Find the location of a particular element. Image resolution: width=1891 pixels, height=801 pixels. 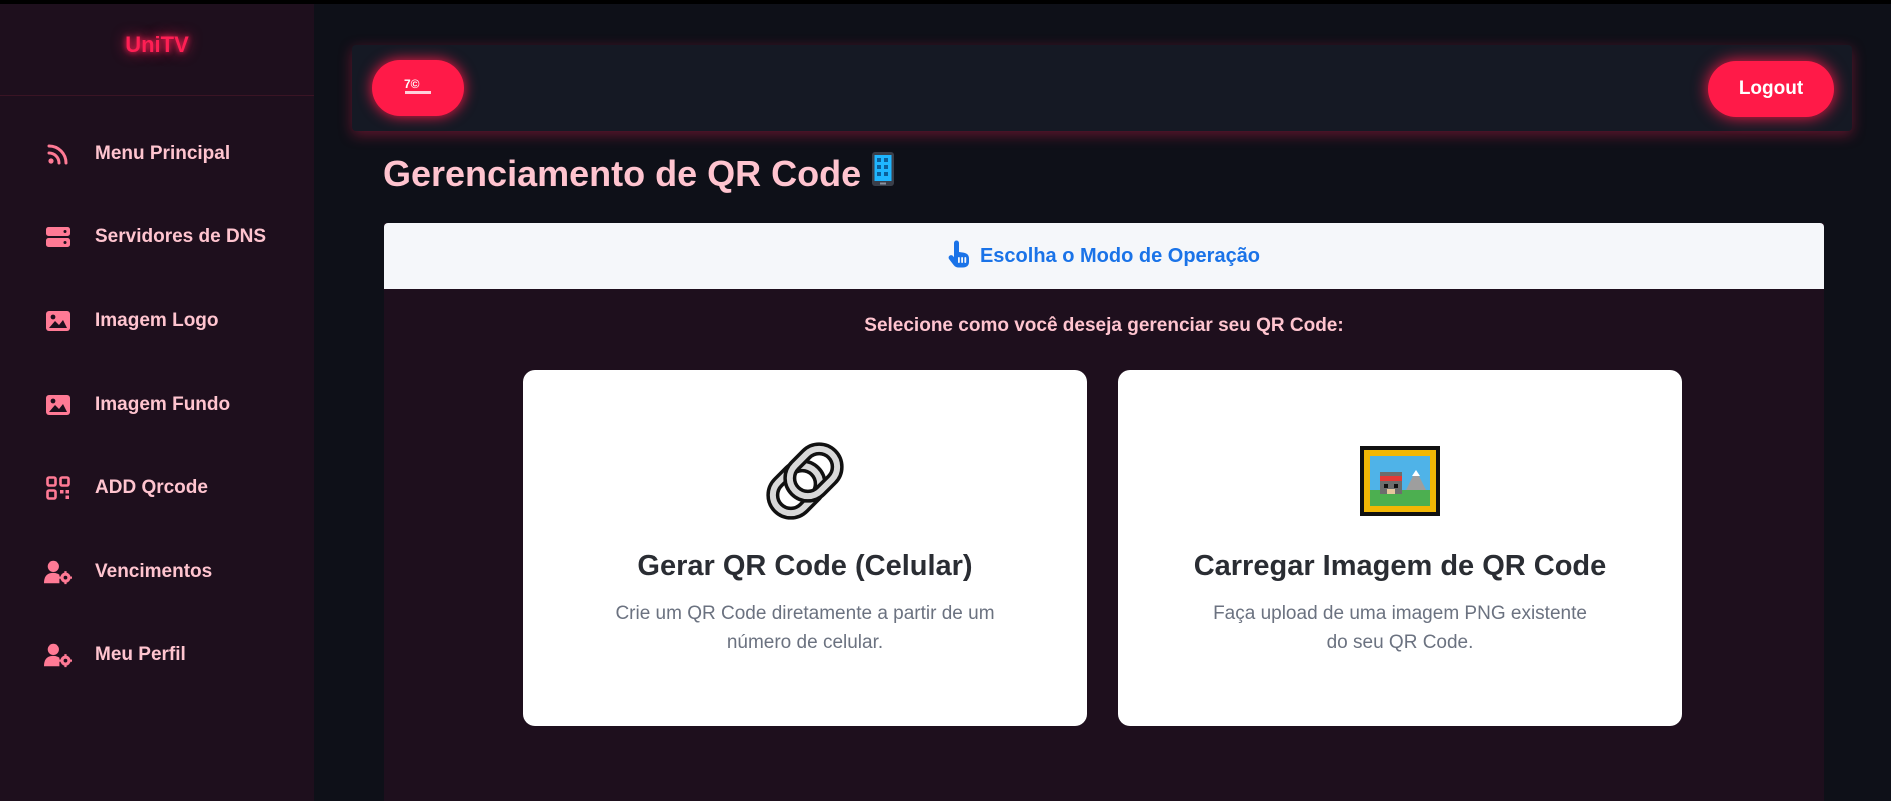

rss-icon is located at coordinates (58, 154).